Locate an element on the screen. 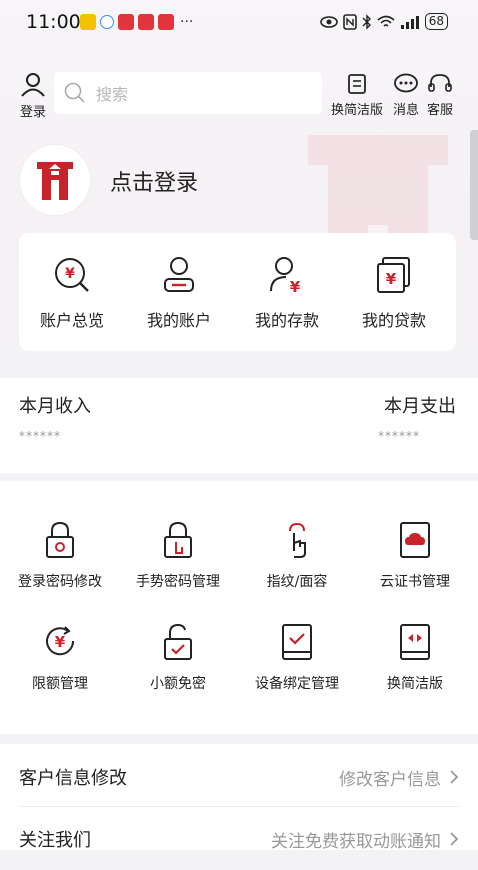  quick-action-label: 账户总览 is located at coordinates (71, 320).